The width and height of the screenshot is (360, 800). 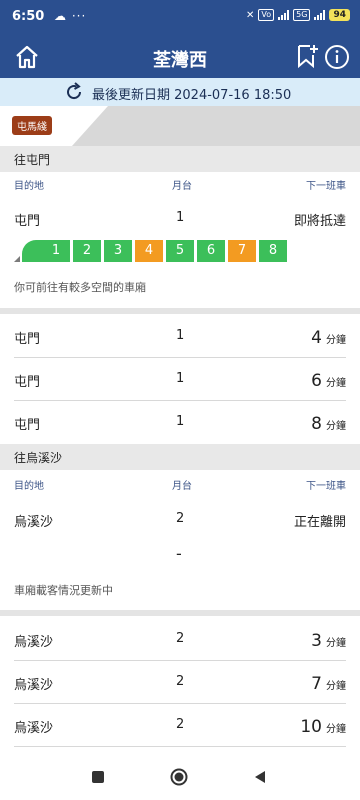 I want to click on notification-icons: ☁ ···, so click(x=70, y=16).